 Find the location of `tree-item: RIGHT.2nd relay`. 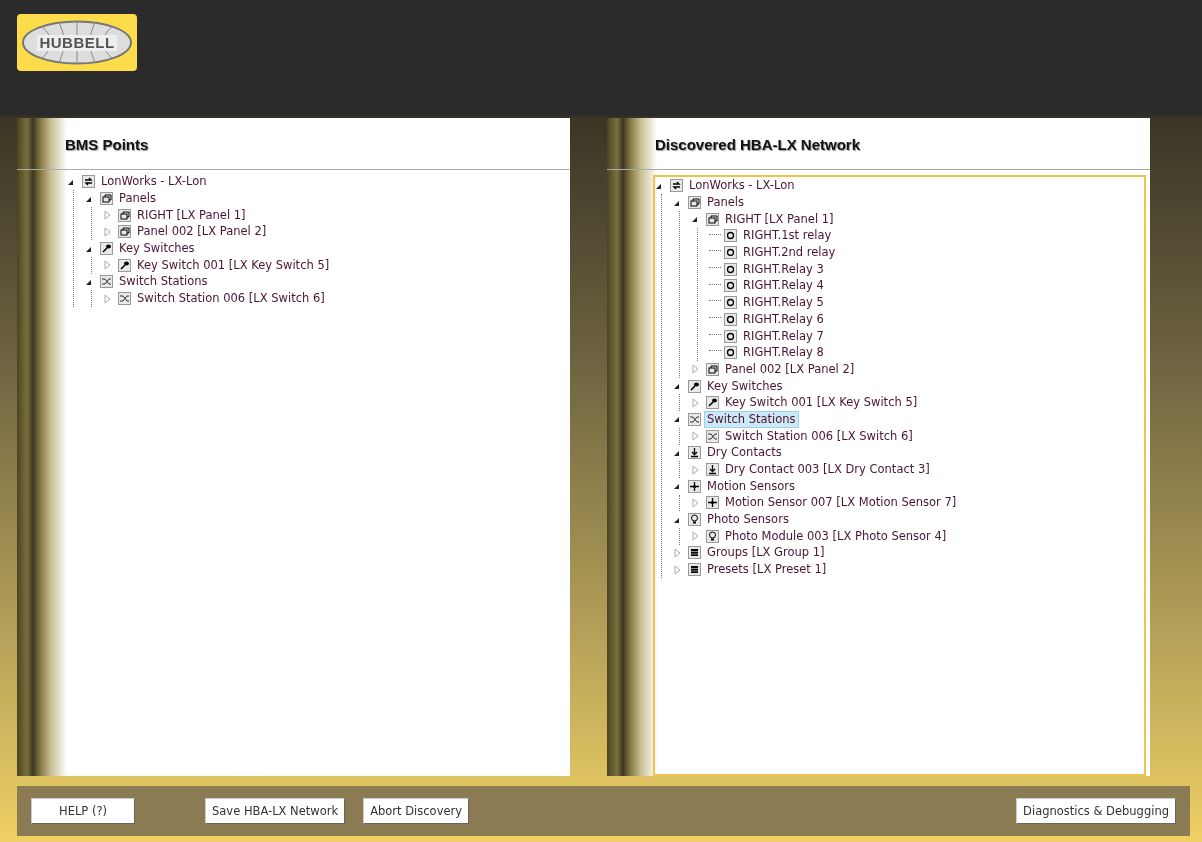

tree-item: RIGHT.2nd relay is located at coordinates (789, 253).